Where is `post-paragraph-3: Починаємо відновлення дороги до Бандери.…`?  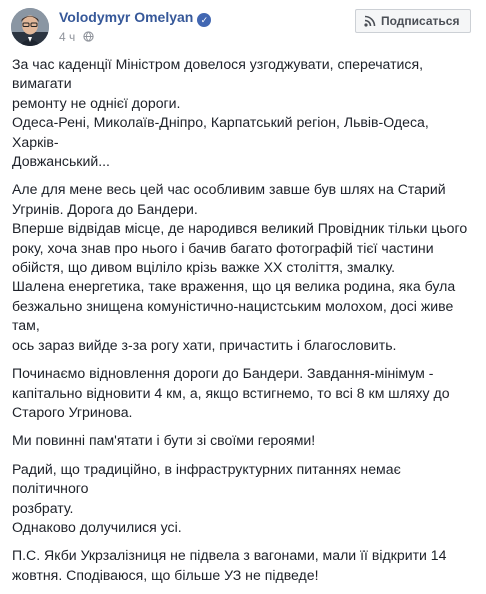
post-paragraph-3: Починаємо відновлення дороги до Бандери.… is located at coordinates (231, 392).